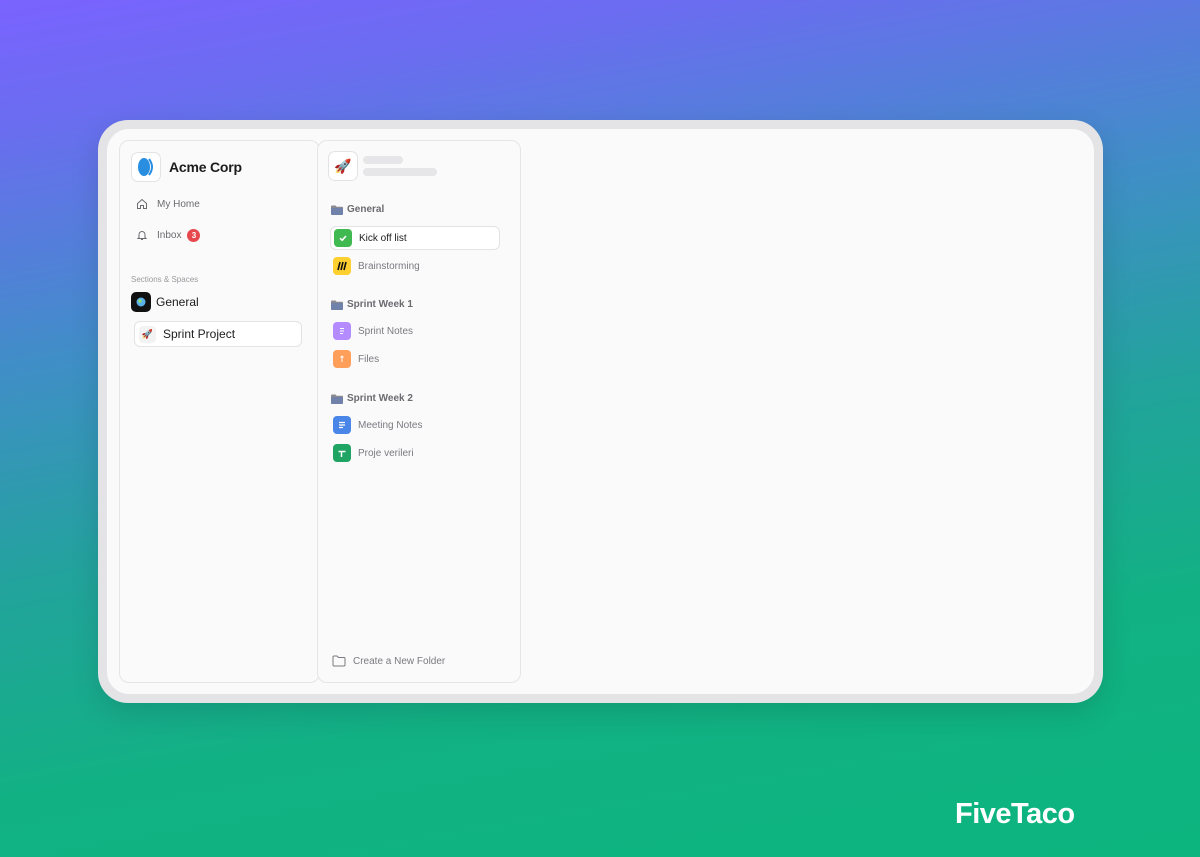 This screenshot has height=857, width=1200. I want to click on title-skeleton, so click(383, 160).